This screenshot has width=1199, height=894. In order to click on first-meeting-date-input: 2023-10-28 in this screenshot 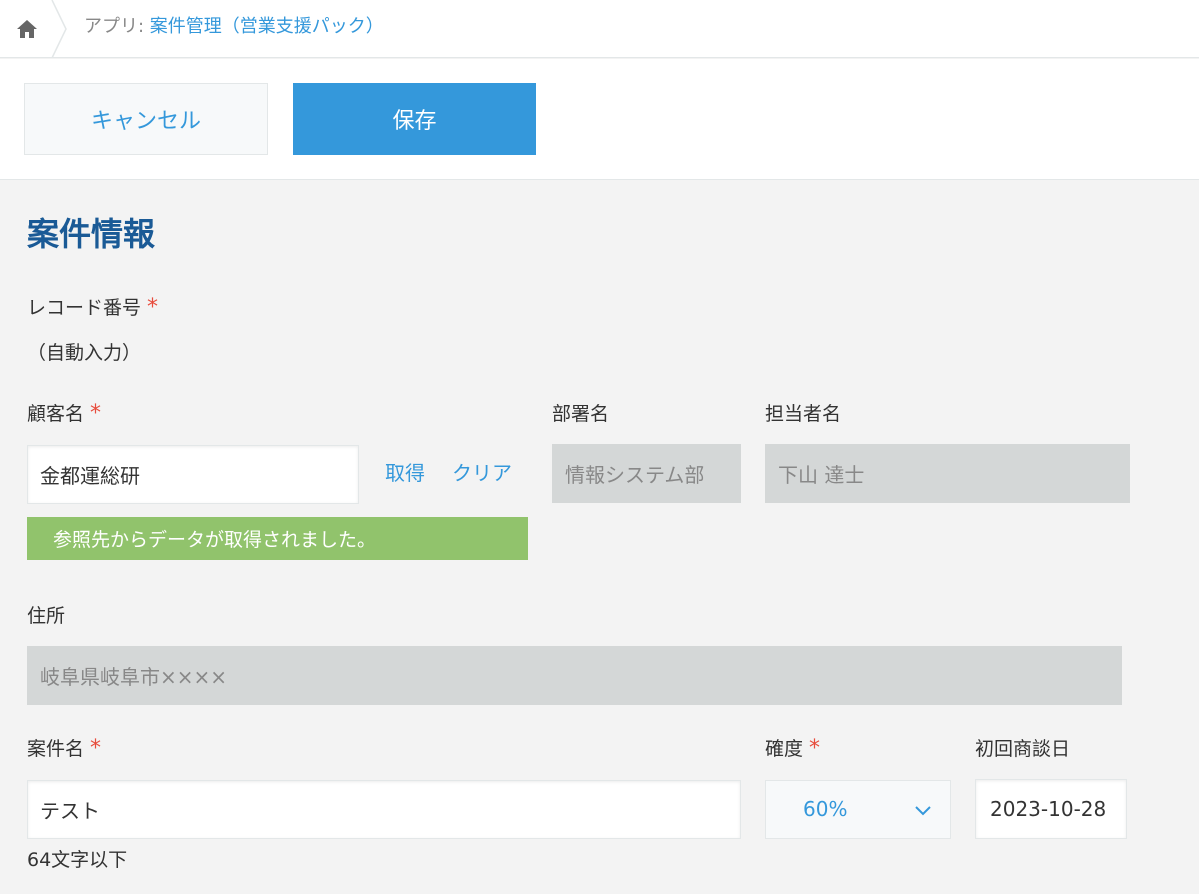, I will do `click(1051, 809)`.